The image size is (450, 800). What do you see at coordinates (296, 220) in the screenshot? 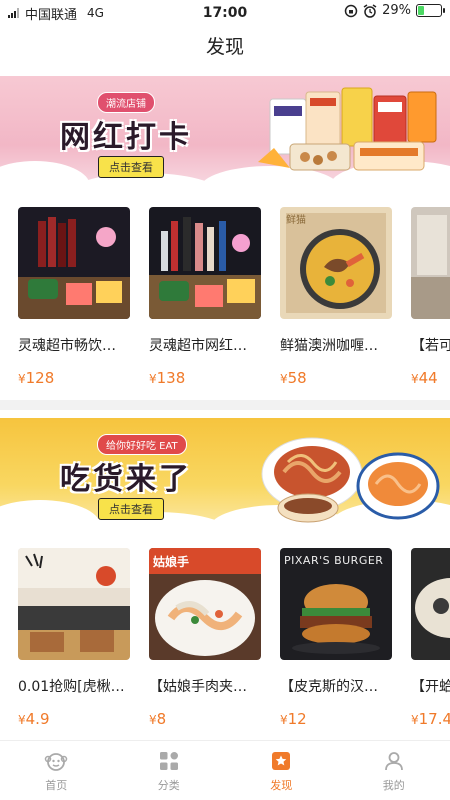
I see `shop-sign: 鲜猫` at bounding box center [296, 220].